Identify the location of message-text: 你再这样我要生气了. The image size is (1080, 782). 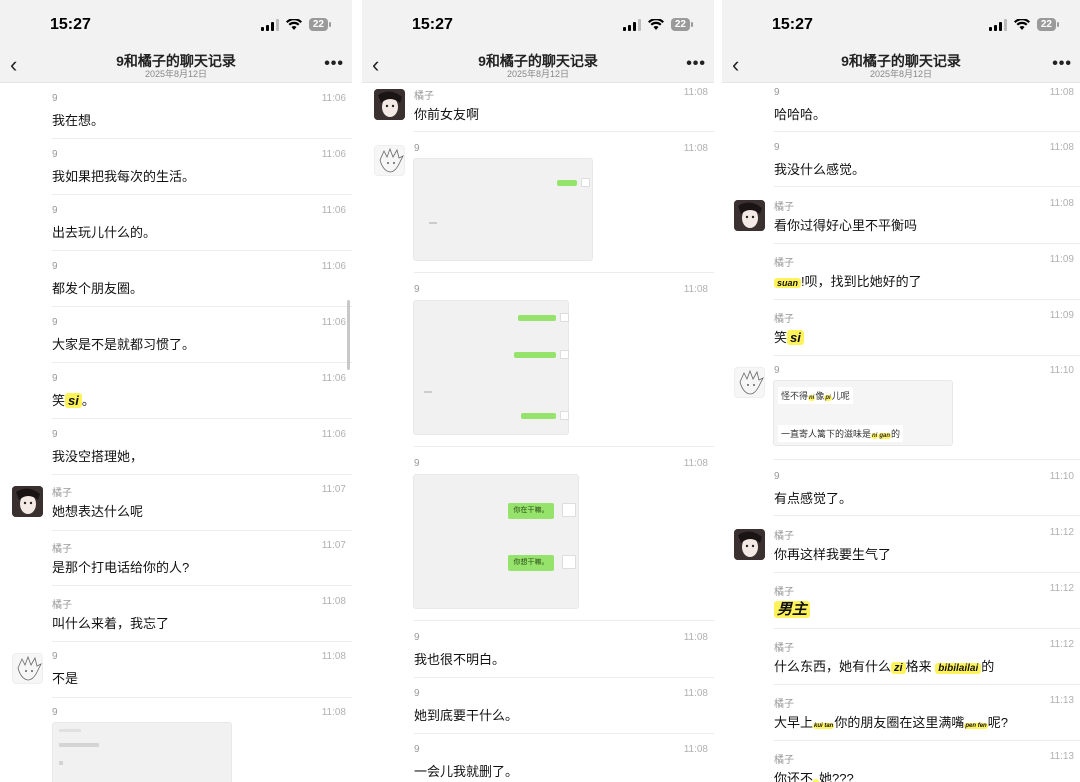
(833, 554).